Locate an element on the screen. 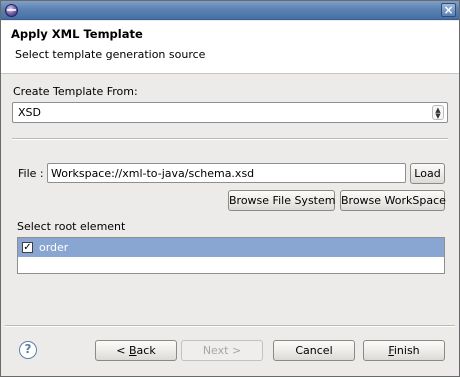  file-label: File : is located at coordinates (31, 173).